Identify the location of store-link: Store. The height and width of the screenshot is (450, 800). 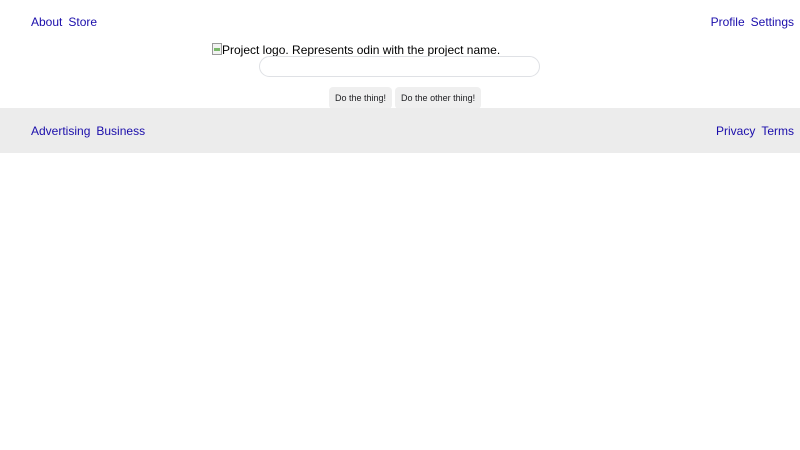
(82, 23).